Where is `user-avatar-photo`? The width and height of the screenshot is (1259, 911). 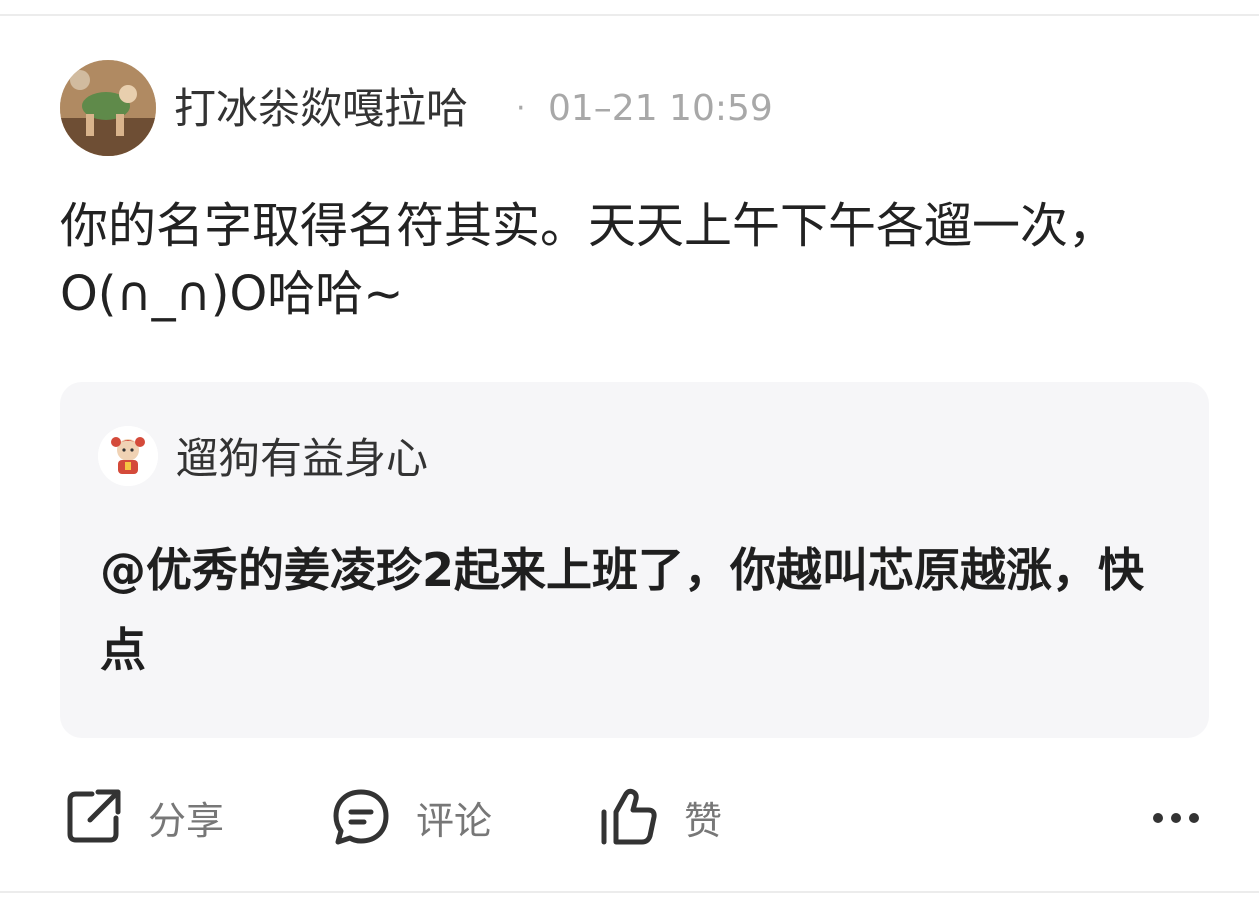 user-avatar-photo is located at coordinates (108, 108).